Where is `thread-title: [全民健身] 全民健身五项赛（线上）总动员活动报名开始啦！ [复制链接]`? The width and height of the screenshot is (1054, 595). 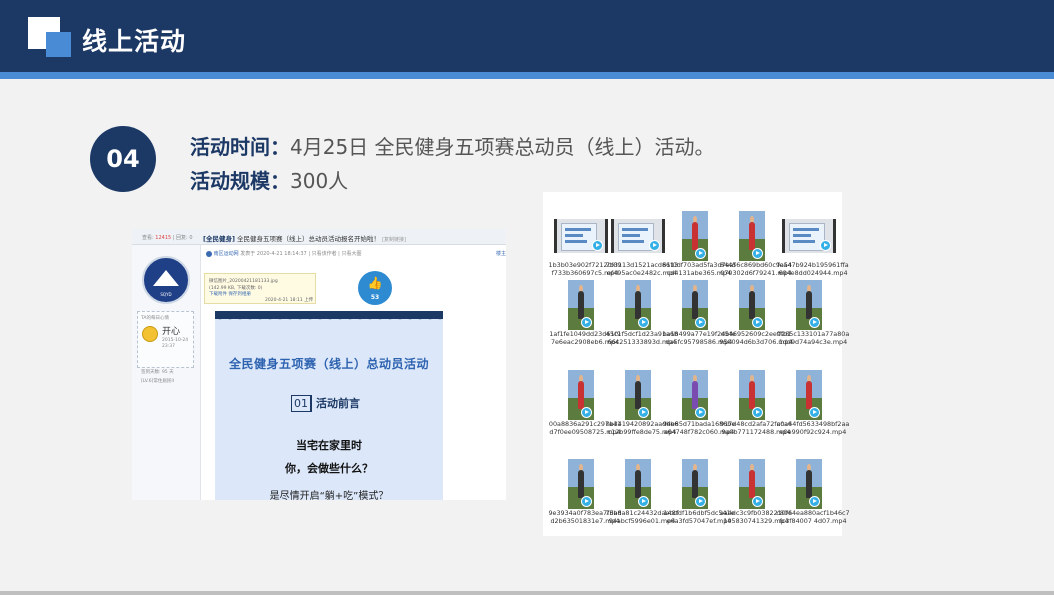 thread-title: [全民健身] 全民健身五项赛（线上）总动员活动报名开始啦！ [复制链接] is located at coordinates (304, 238).